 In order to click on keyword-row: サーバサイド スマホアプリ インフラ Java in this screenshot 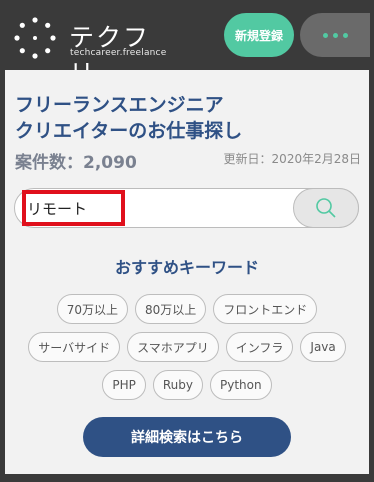, I will do `click(187, 347)`.